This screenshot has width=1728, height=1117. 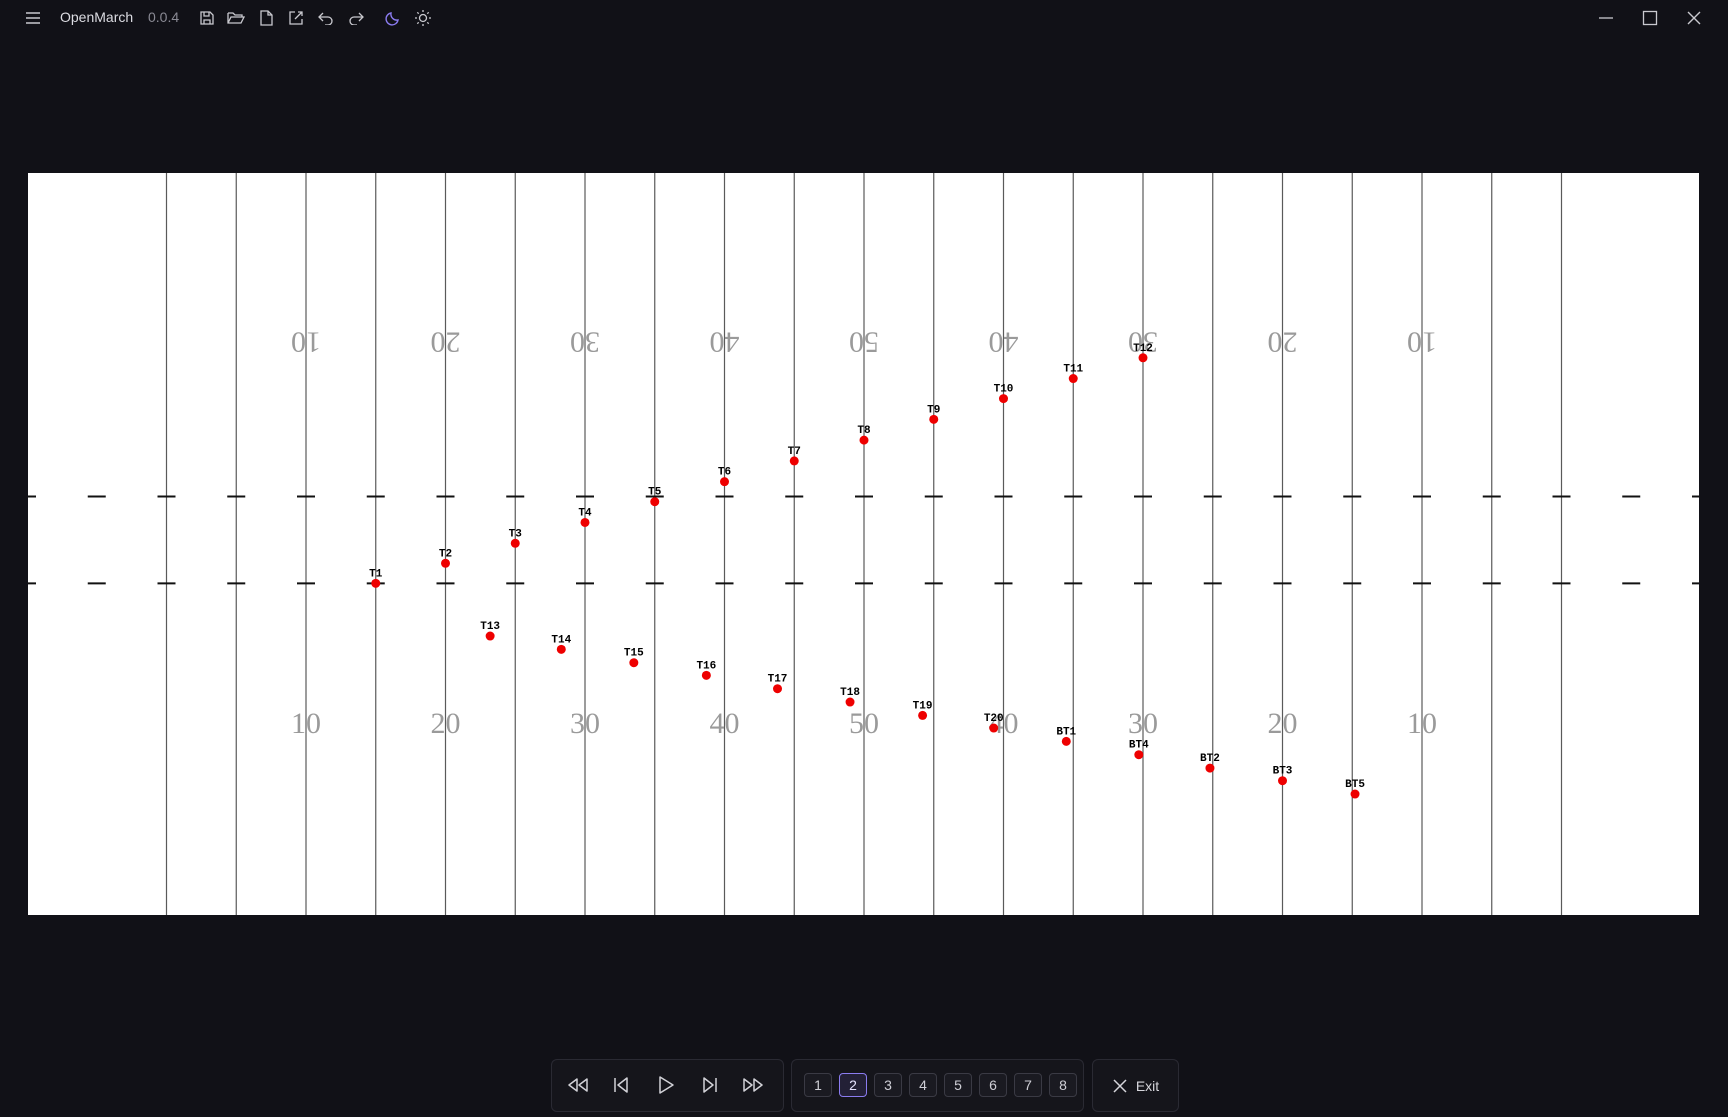 What do you see at coordinates (710, 1085) in the screenshot?
I see `next-page-icon` at bounding box center [710, 1085].